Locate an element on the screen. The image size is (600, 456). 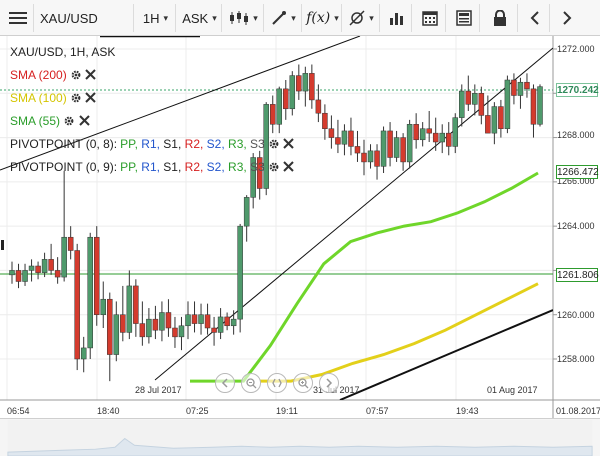
pivot-level-r1: R1, is located at coordinates (152, 166).